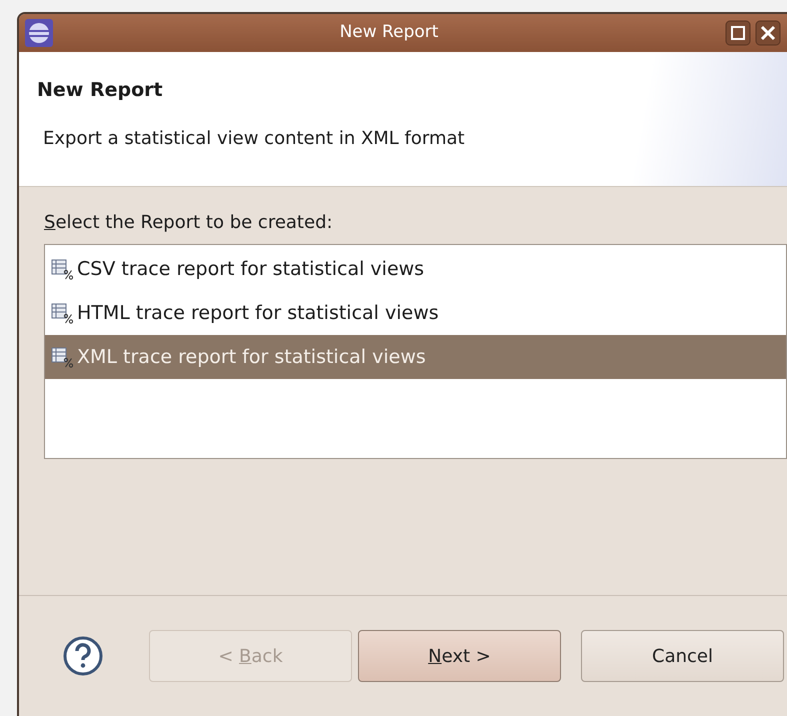 The image size is (787, 716). I want to click on report-option: CSV trace report for statistical views, so click(415, 269).